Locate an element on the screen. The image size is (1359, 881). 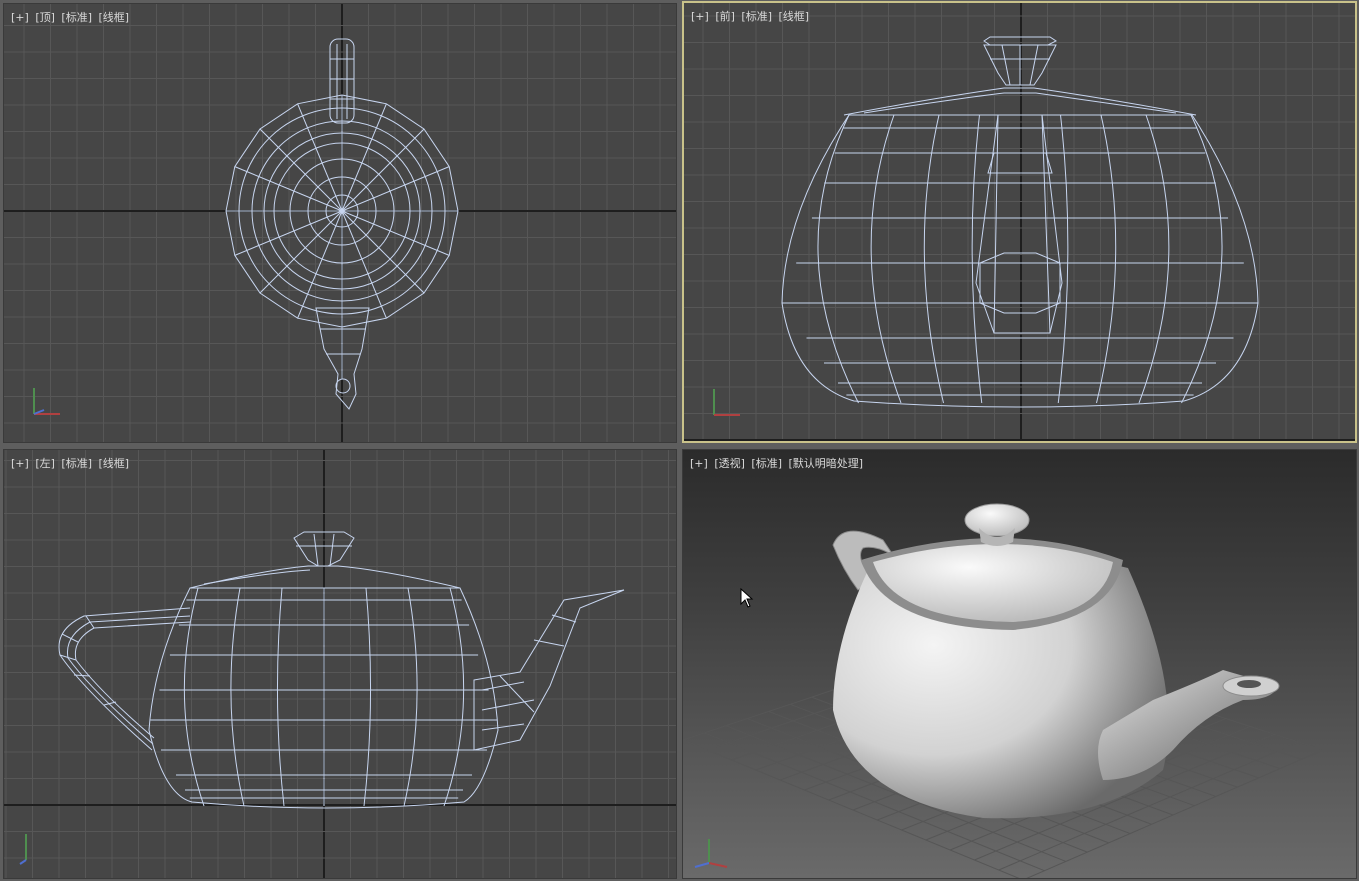
view-type-menu: [透视] is located at coordinates (729, 463).